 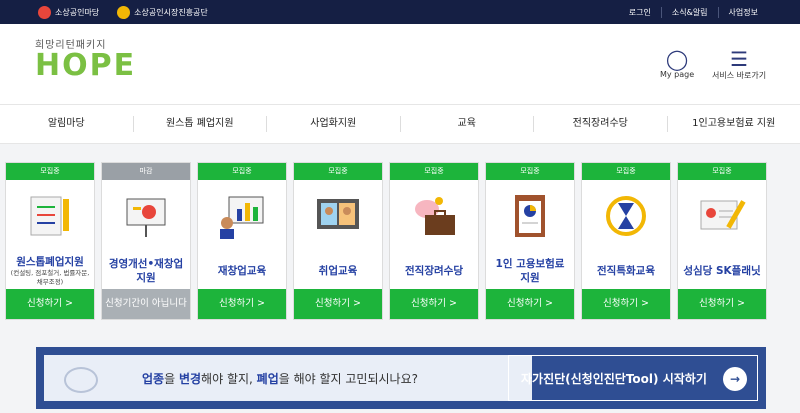 I want to click on card-title: 1인 고용보험료 지원, so click(x=530, y=270).